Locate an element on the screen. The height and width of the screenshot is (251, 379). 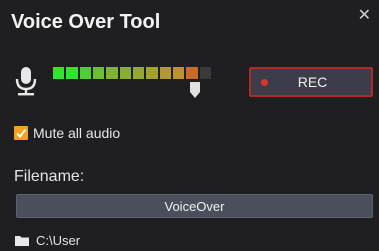
mute-all-audio-checkbox is located at coordinates (21, 133).